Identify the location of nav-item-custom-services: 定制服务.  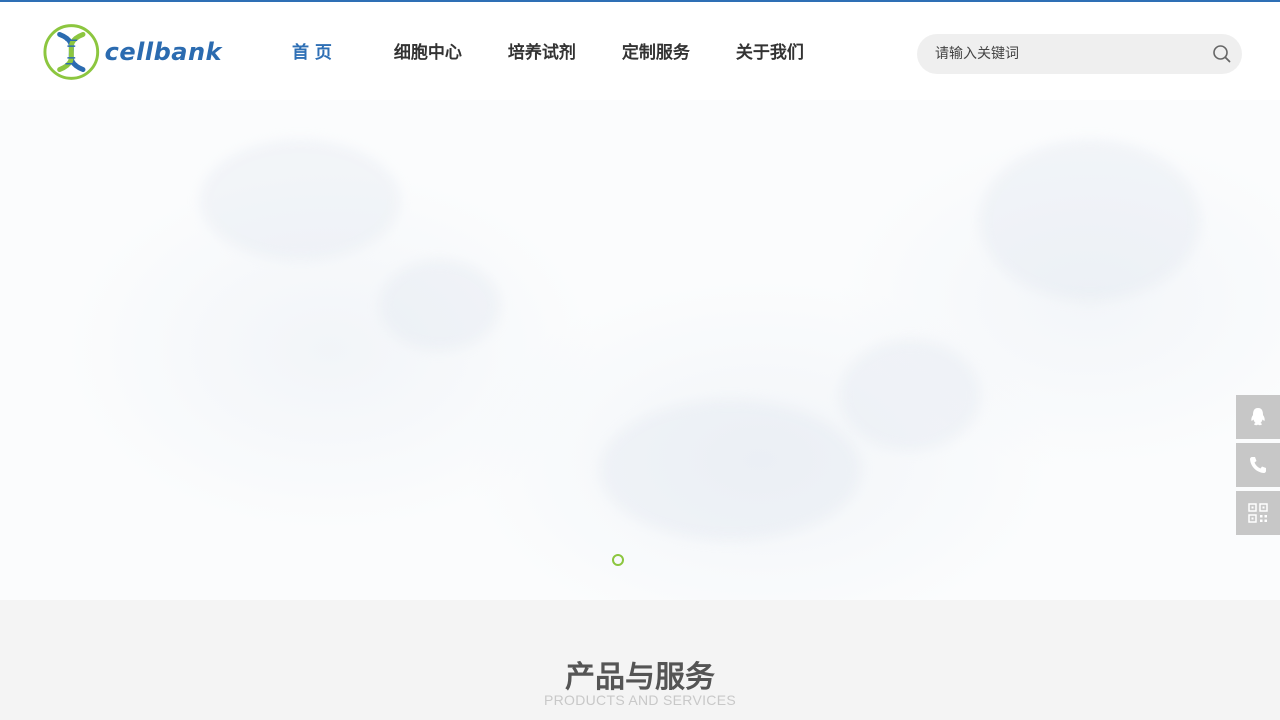
(656, 53).